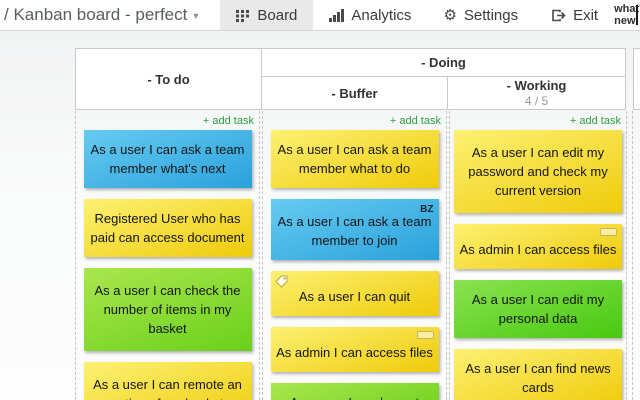 The width and height of the screenshot is (640, 400). Describe the element at coordinates (443, 62) in the screenshot. I see `column-group-header-doing: - Doing` at that location.